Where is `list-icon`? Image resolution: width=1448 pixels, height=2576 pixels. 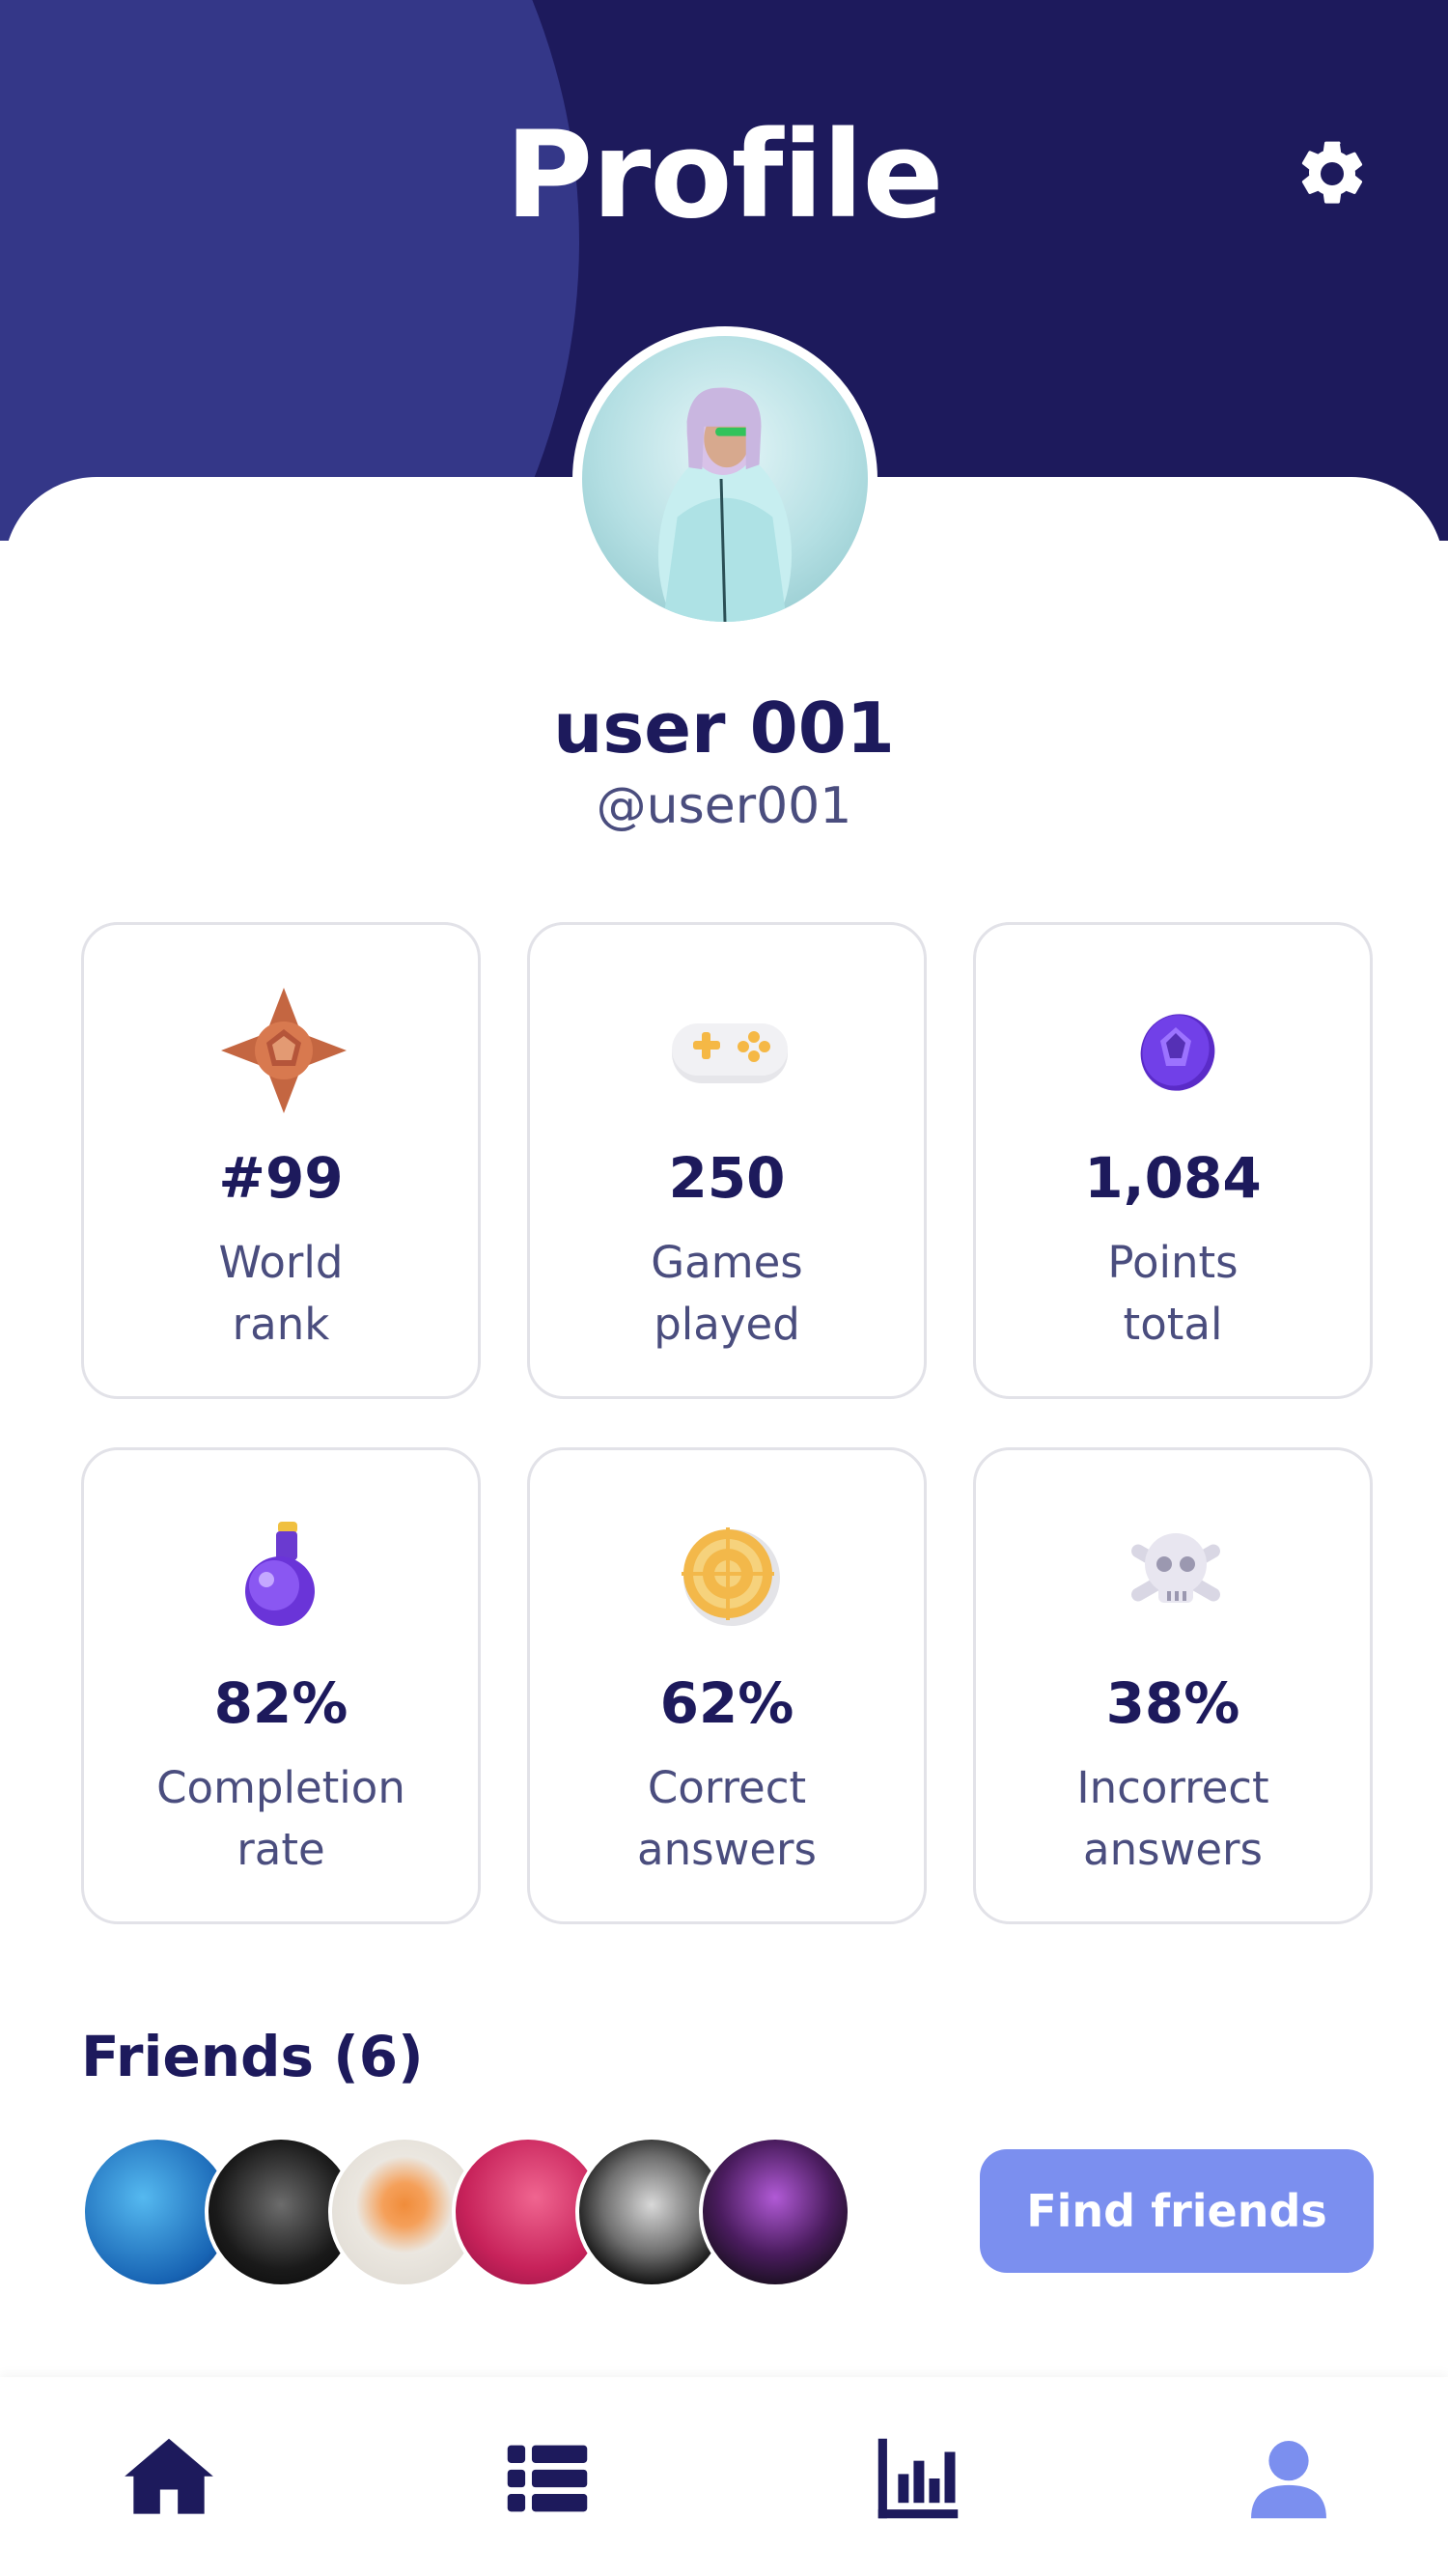
list-icon is located at coordinates (547, 2479).